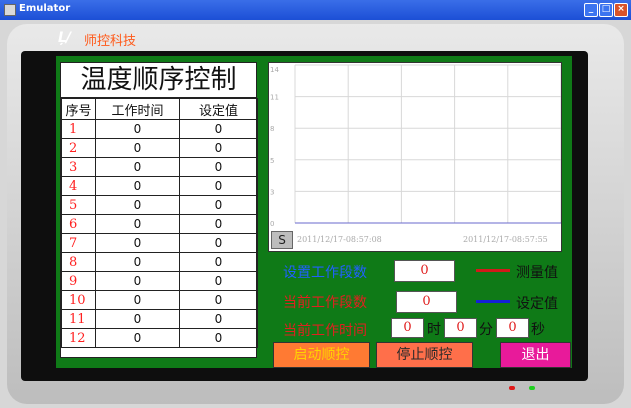 This screenshot has width=631, height=408. What do you see at coordinates (460, 328) in the screenshot?
I see `minutes-display: 0` at bounding box center [460, 328].